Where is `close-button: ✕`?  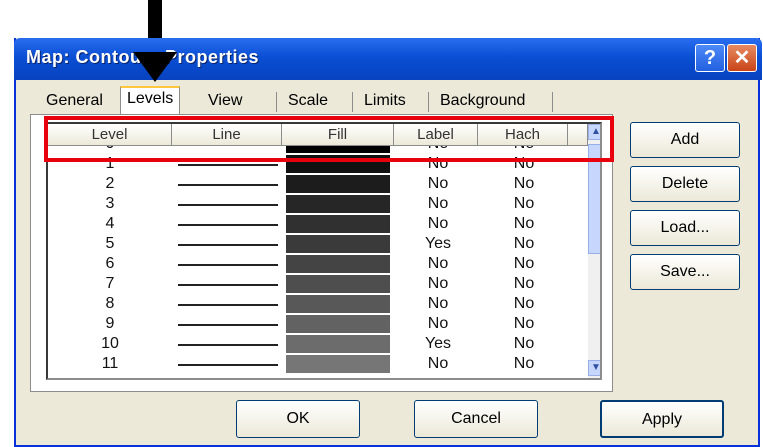
close-button: ✕ is located at coordinates (742, 58).